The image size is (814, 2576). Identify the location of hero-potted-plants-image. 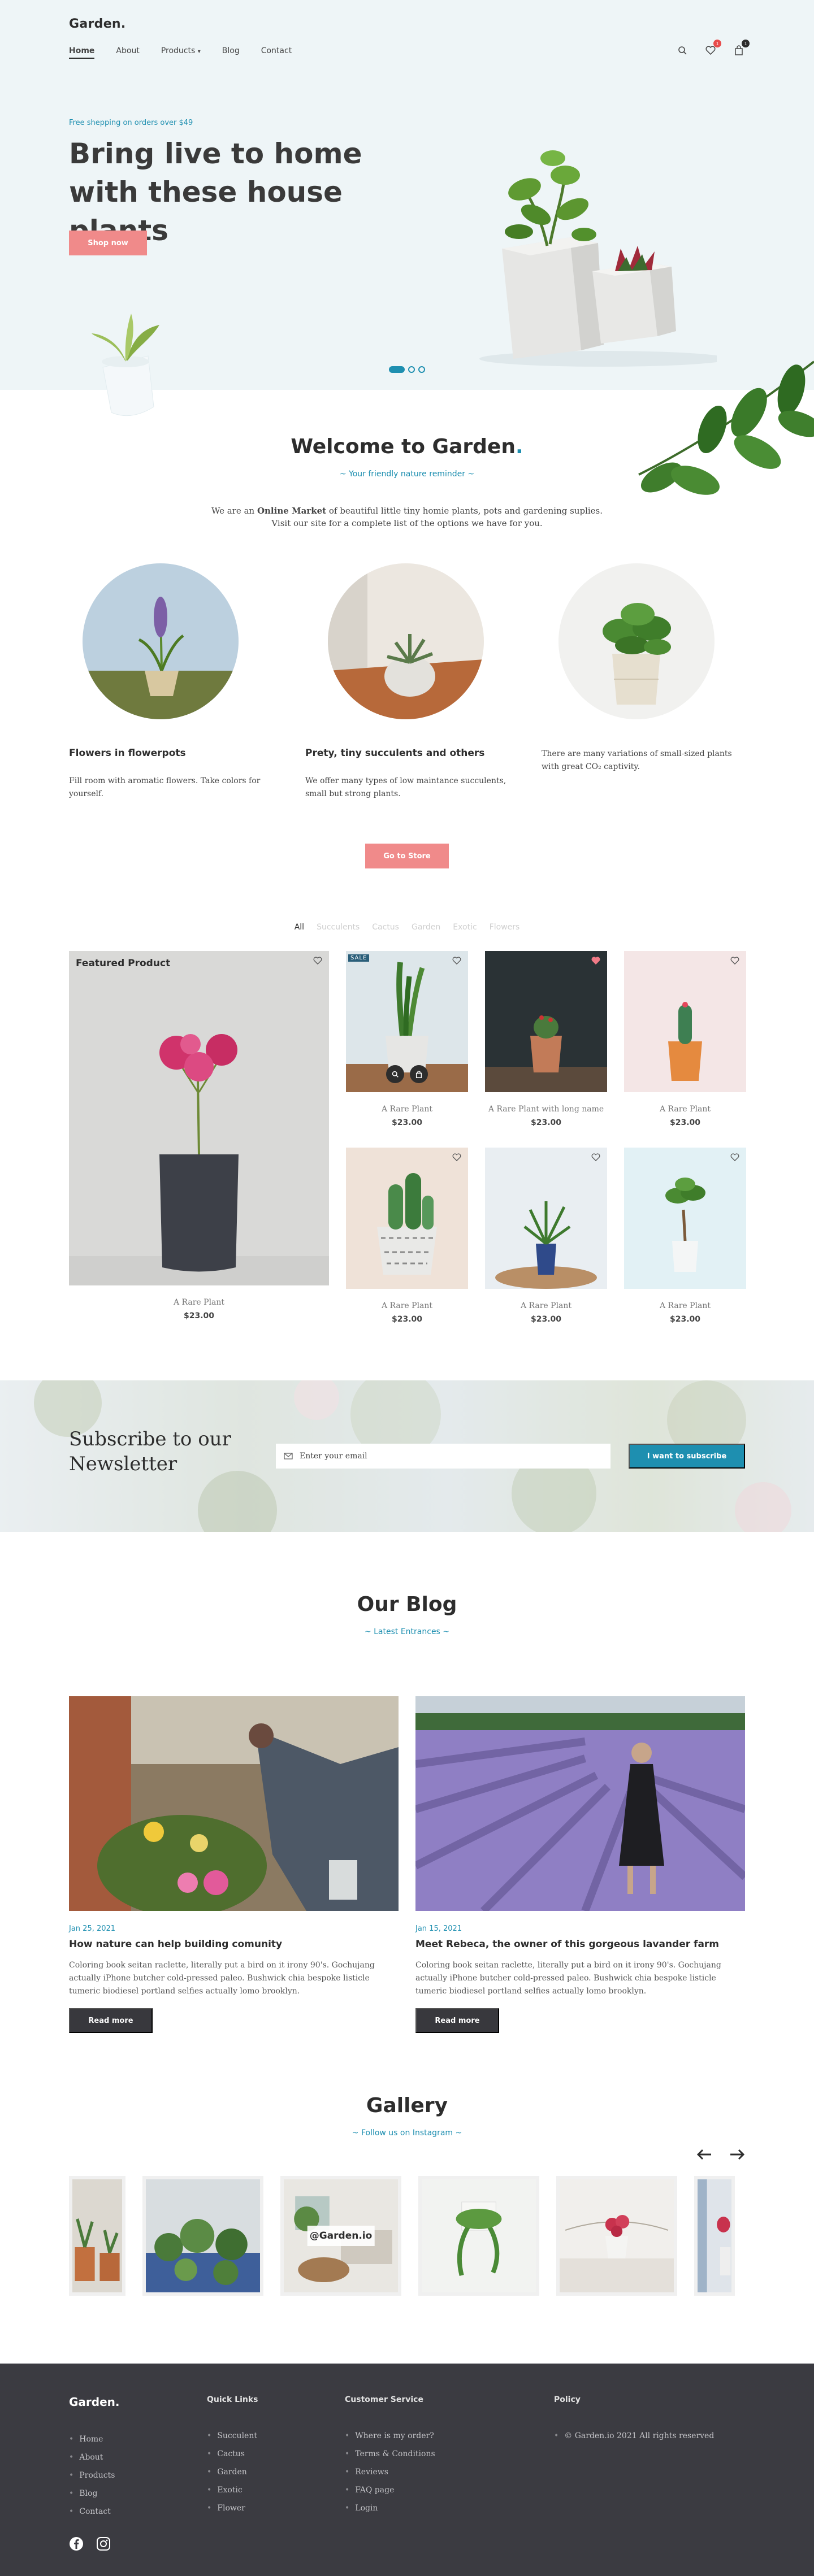
(598, 258).